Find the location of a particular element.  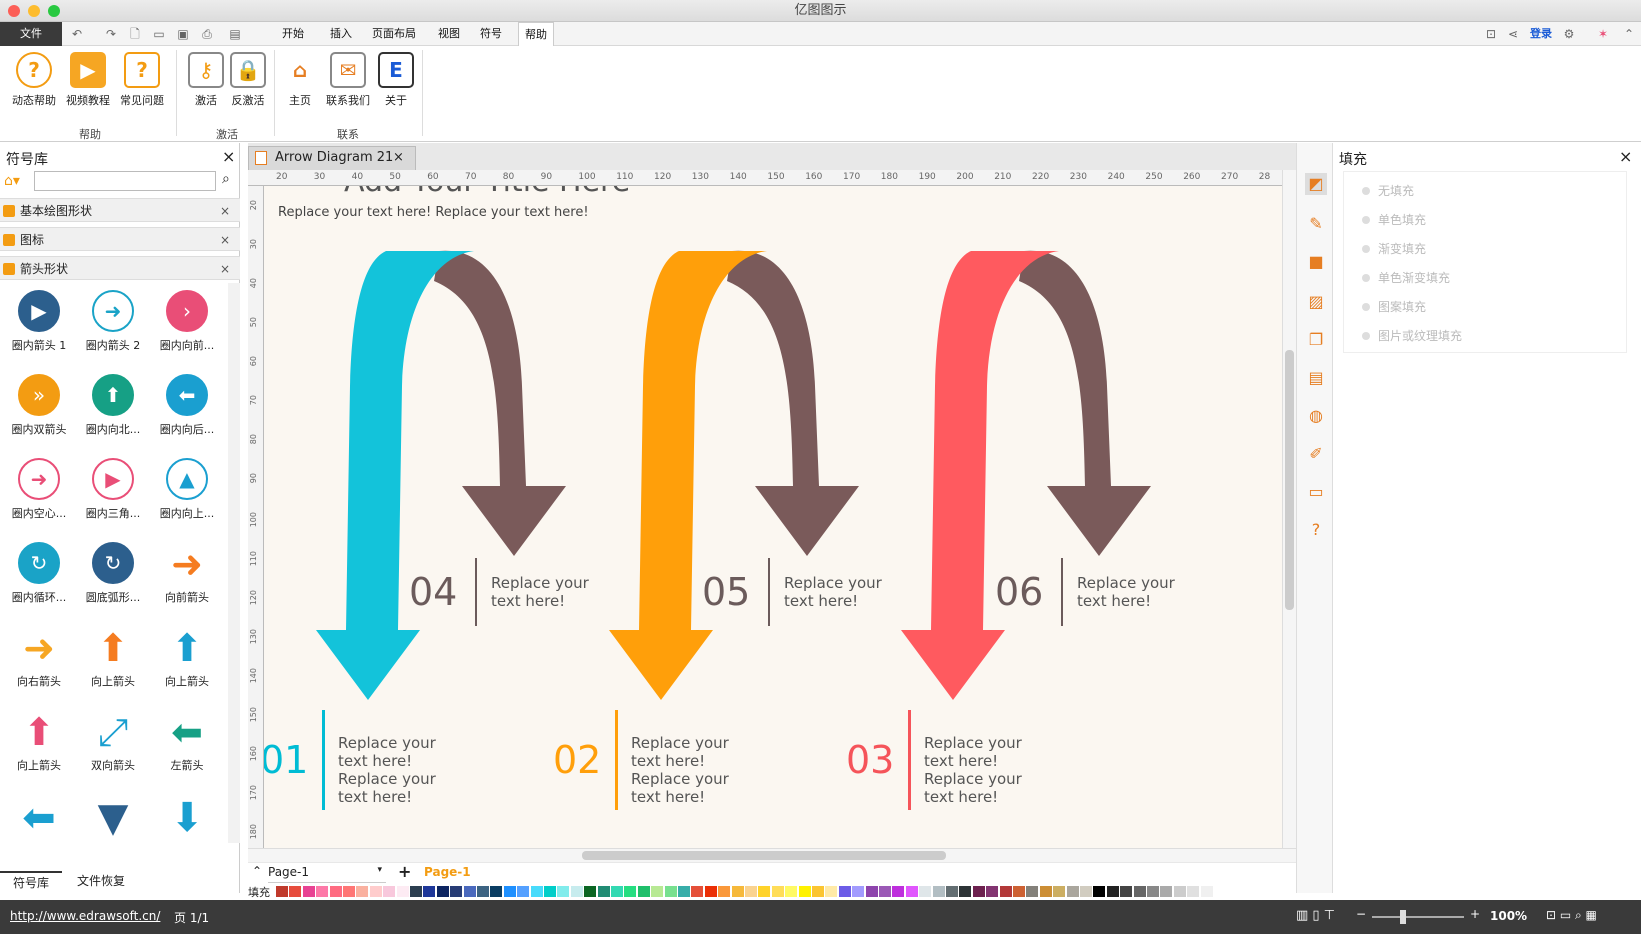

fill-option-gradient: 渐变填充 is located at coordinates (1394, 248).